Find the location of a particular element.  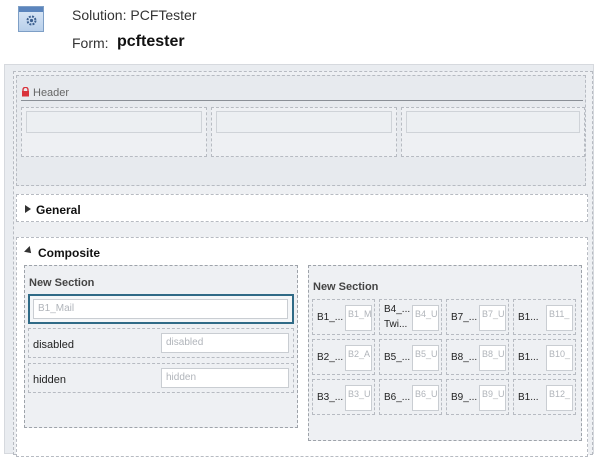

field-input: B8_U is located at coordinates (492, 358).